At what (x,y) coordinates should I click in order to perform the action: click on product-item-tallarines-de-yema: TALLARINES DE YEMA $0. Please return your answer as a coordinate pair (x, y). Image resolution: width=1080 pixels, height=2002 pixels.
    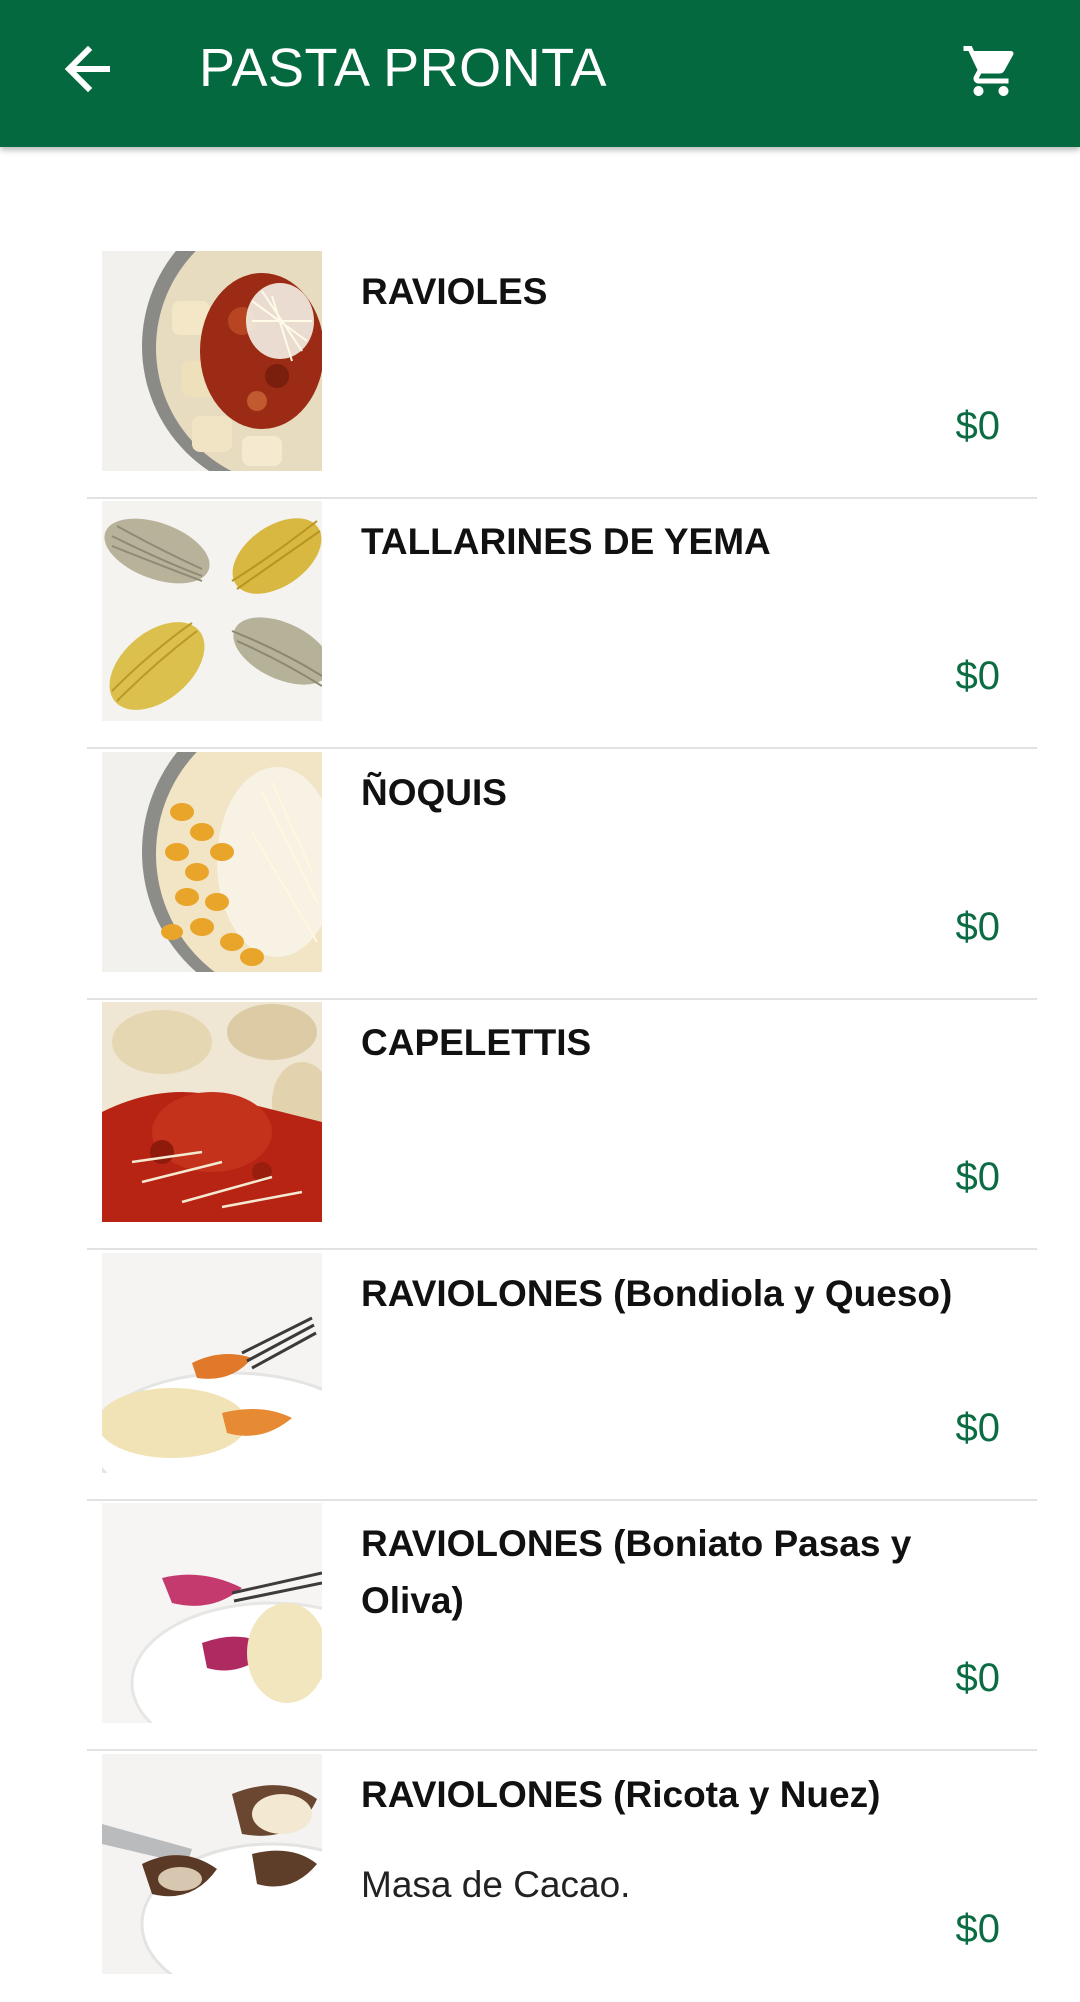
    Looking at the image, I should click on (562, 624).